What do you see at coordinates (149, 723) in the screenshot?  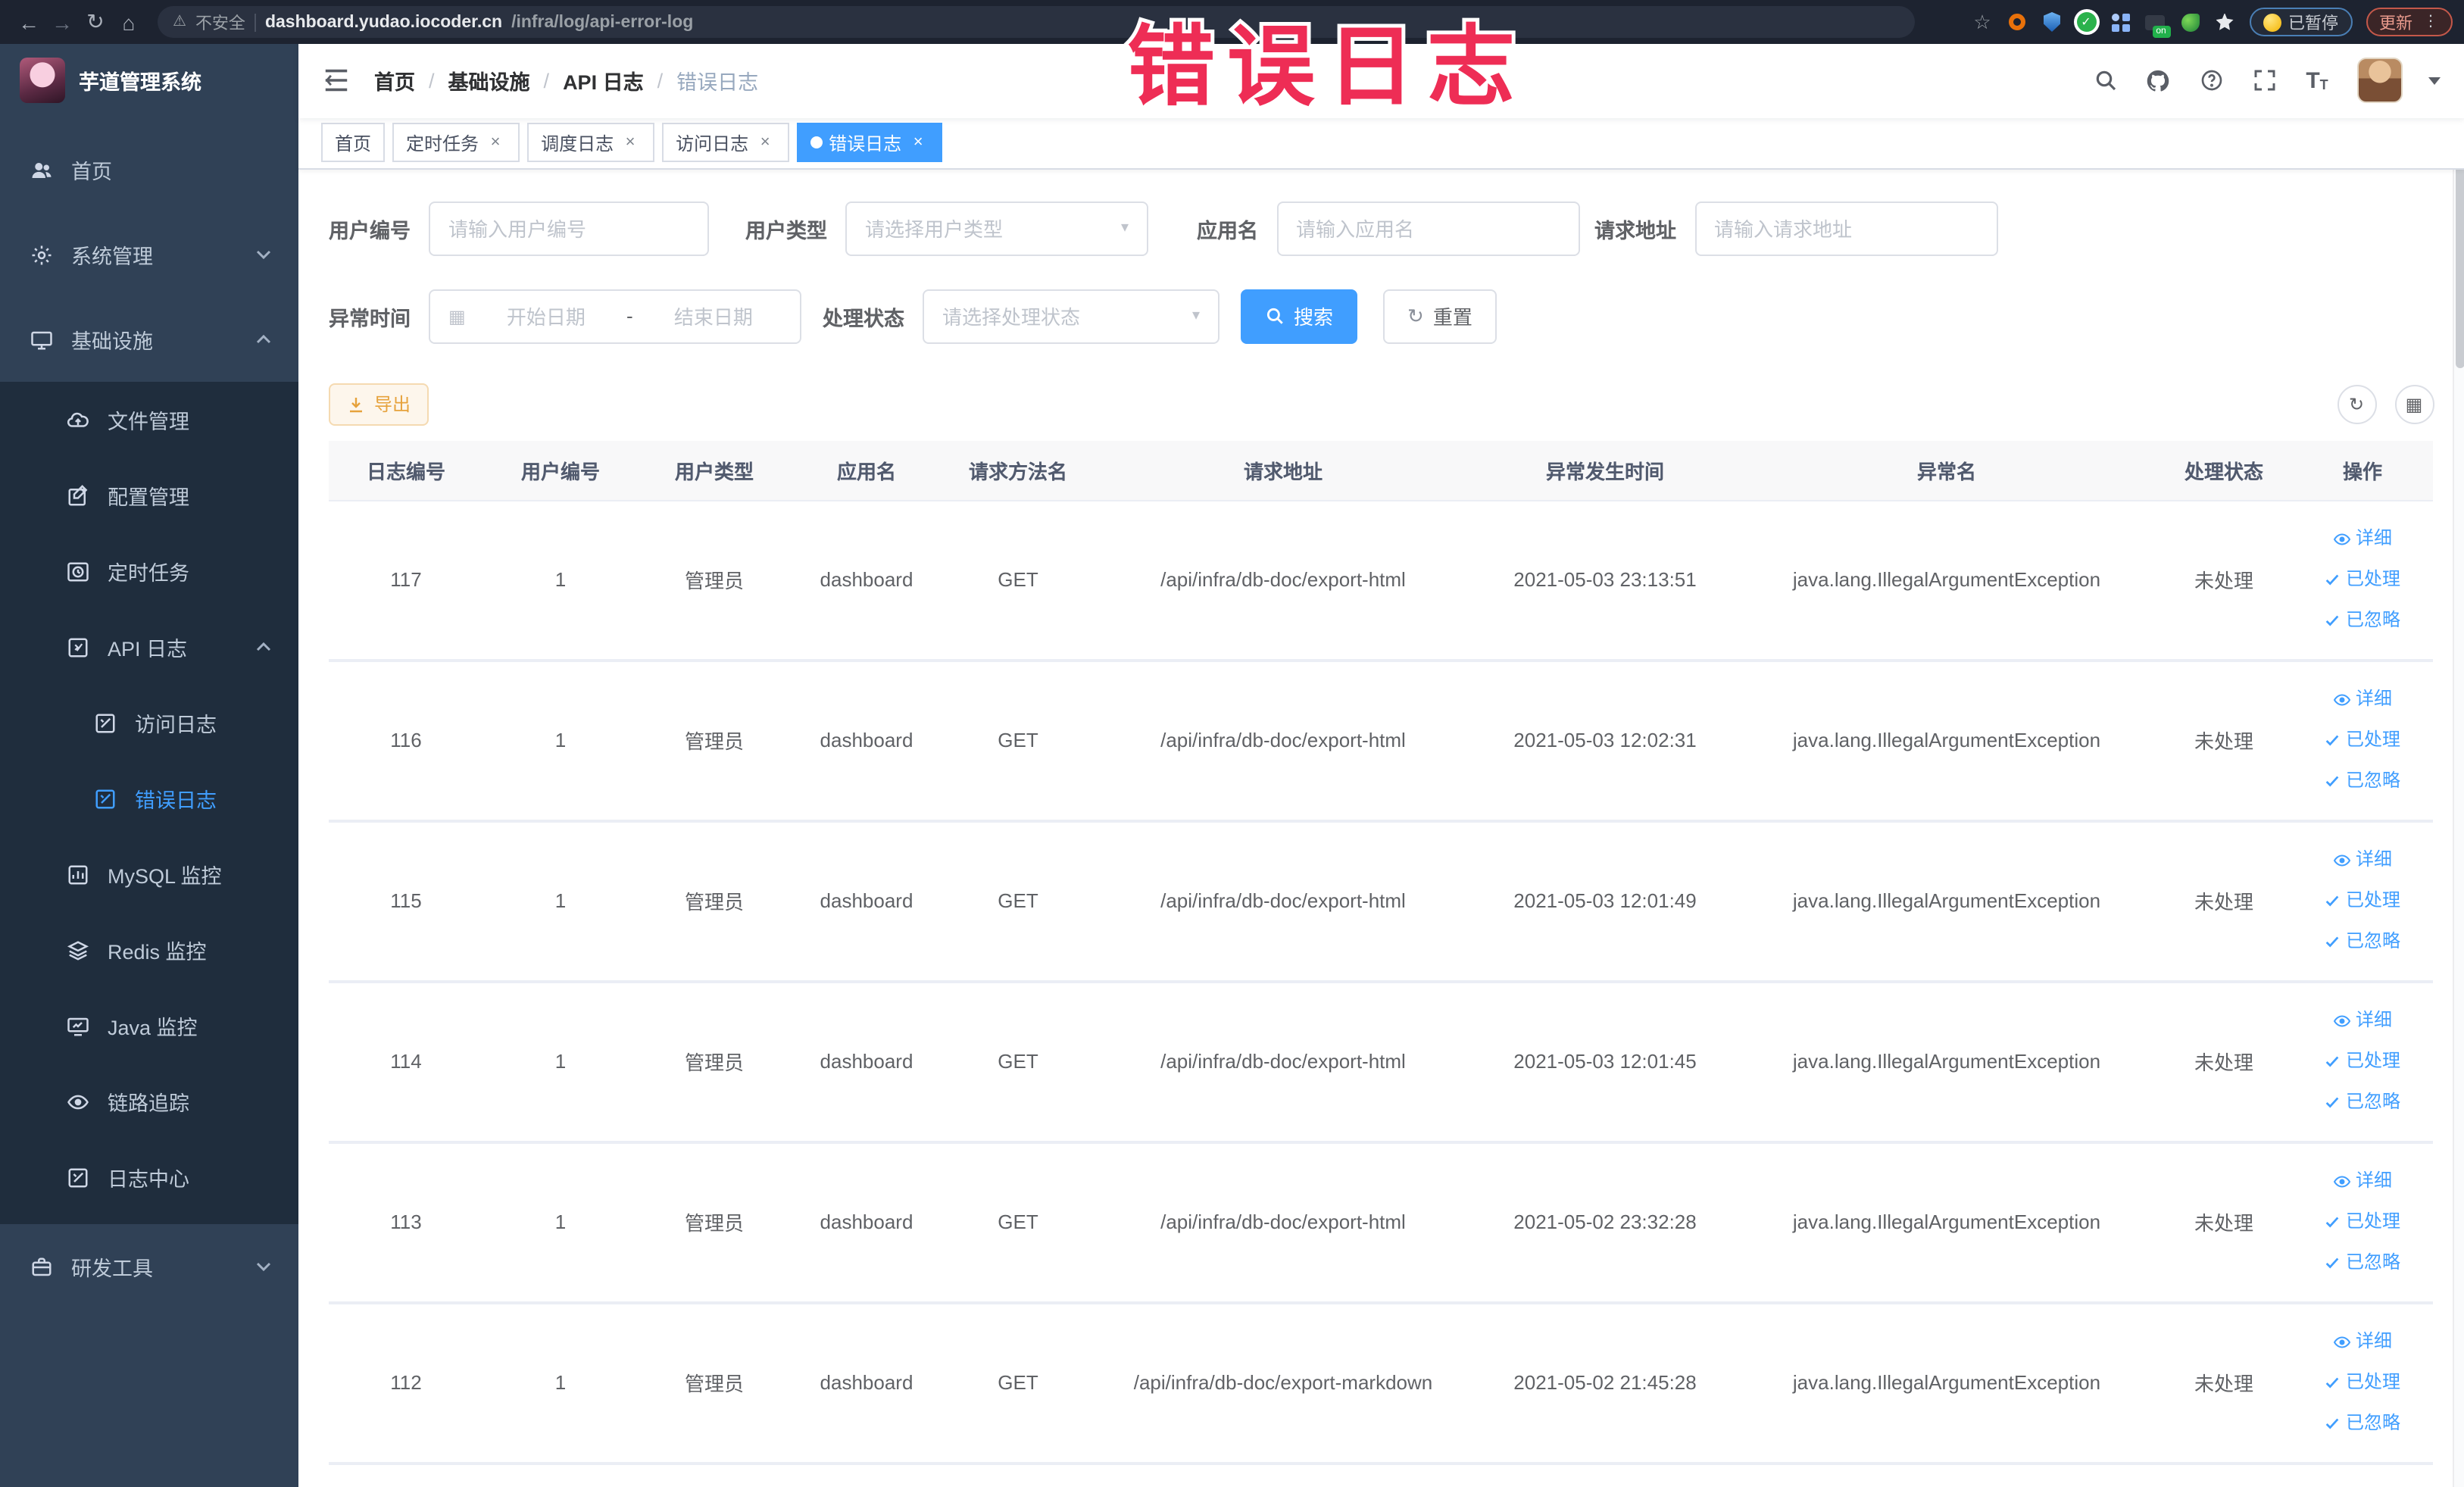 I see `sidebar-item-access-log: 访问日志` at bounding box center [149, 723].